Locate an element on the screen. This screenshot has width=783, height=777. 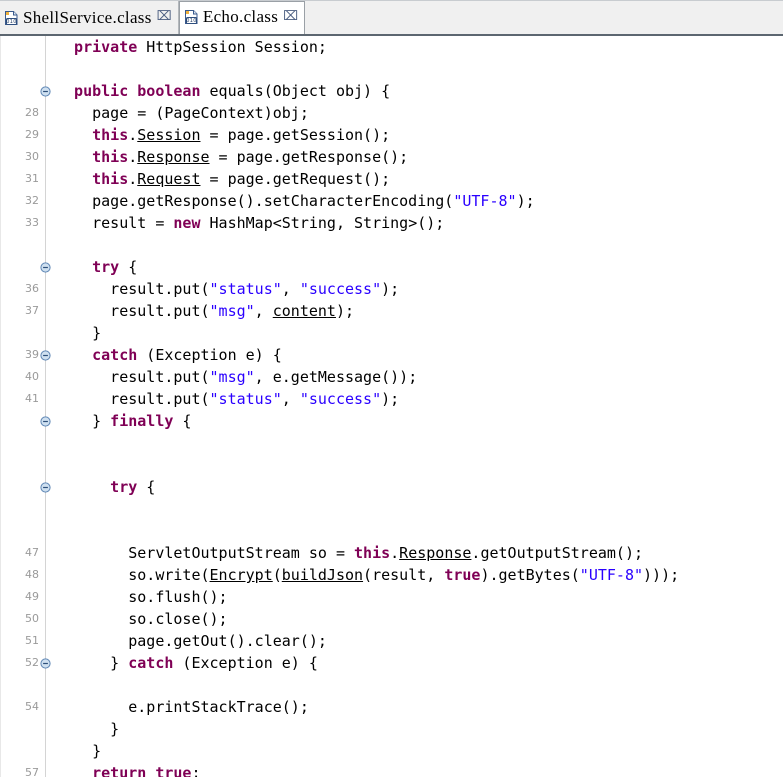
code-token: new is located at coordinates (187, 223).